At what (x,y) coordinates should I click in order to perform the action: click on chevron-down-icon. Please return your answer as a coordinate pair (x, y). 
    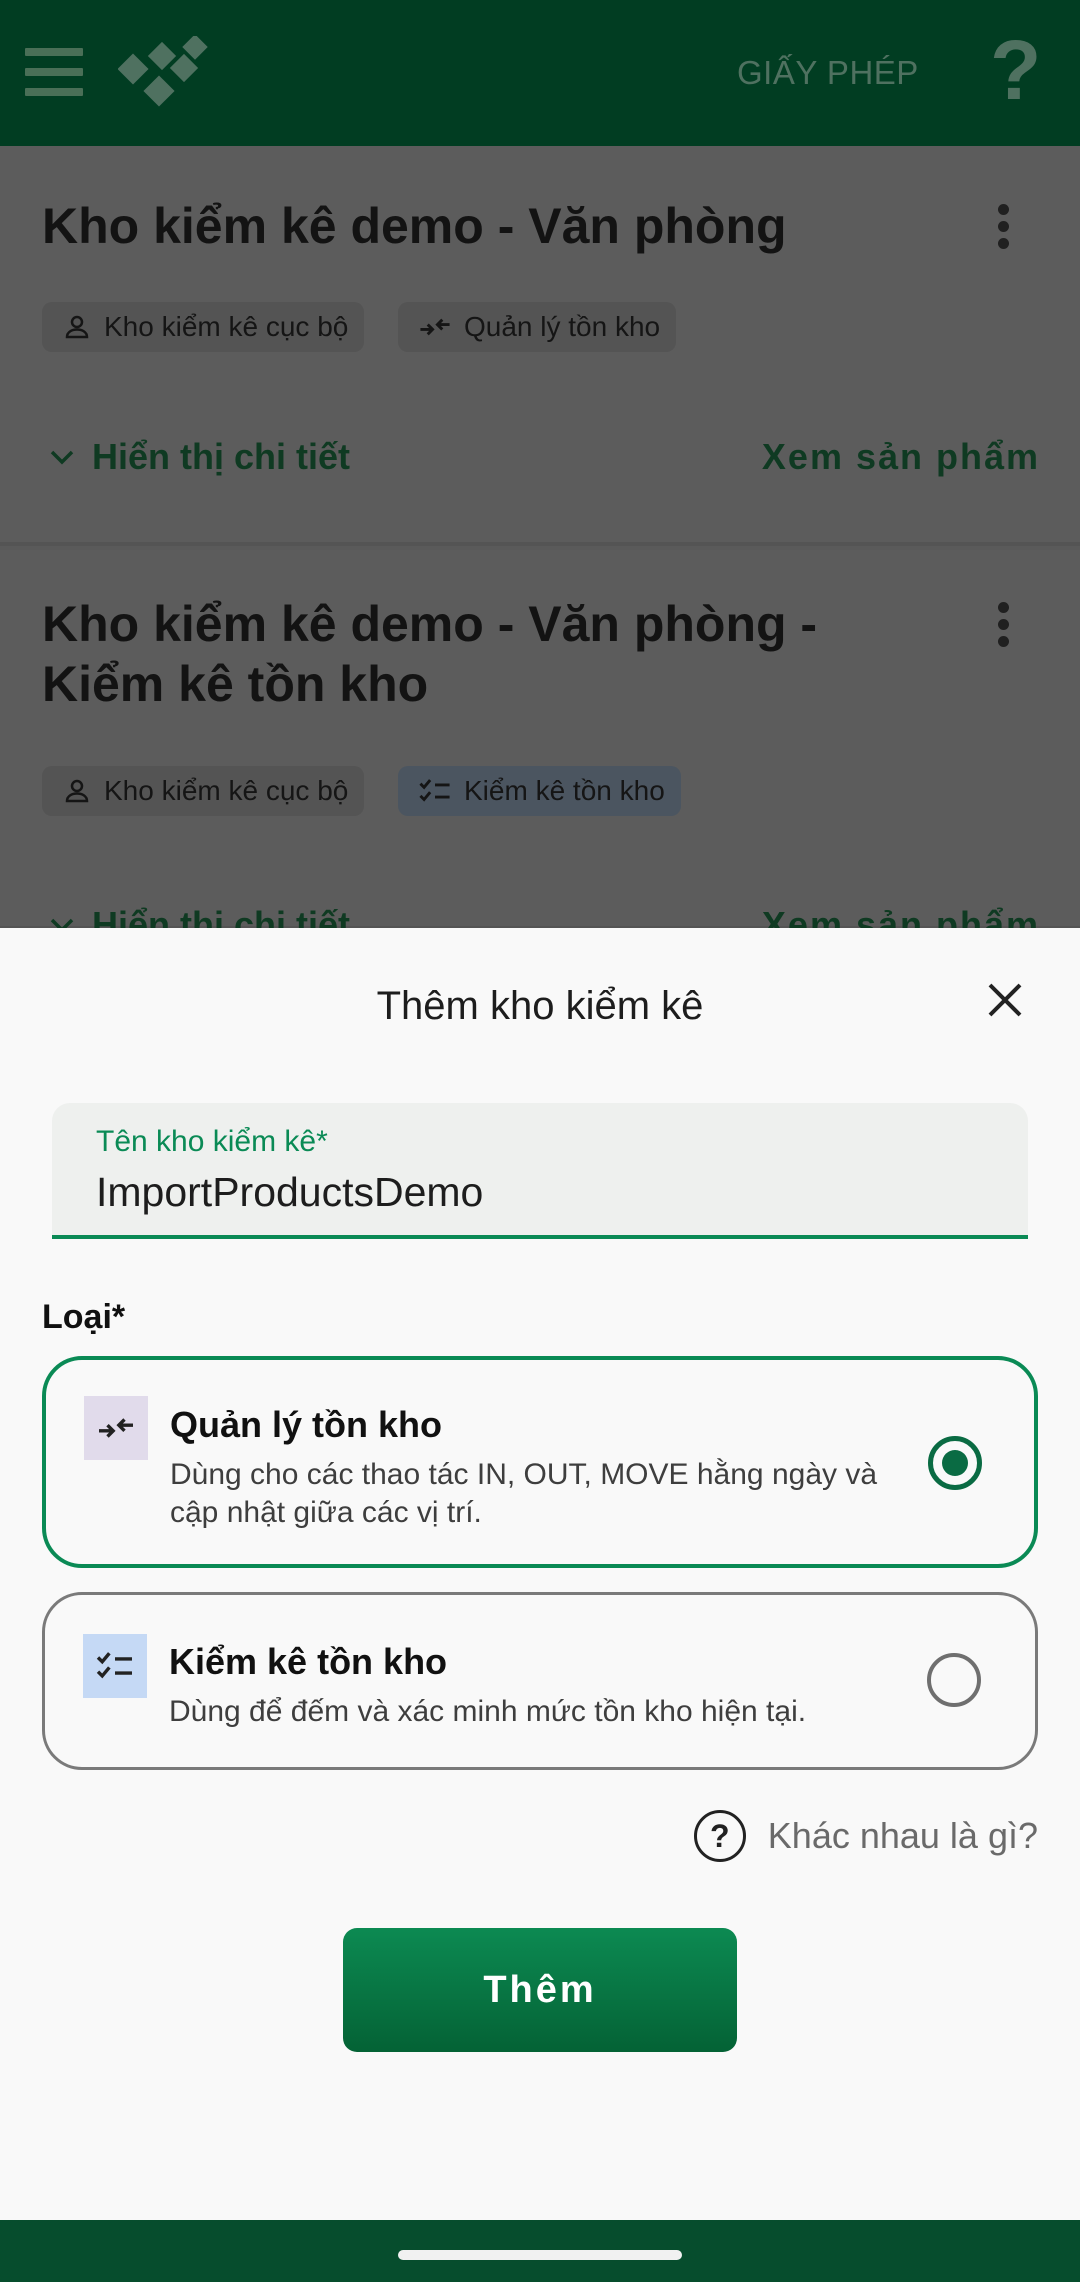
    Looking at the image, I should click on (62, 457).